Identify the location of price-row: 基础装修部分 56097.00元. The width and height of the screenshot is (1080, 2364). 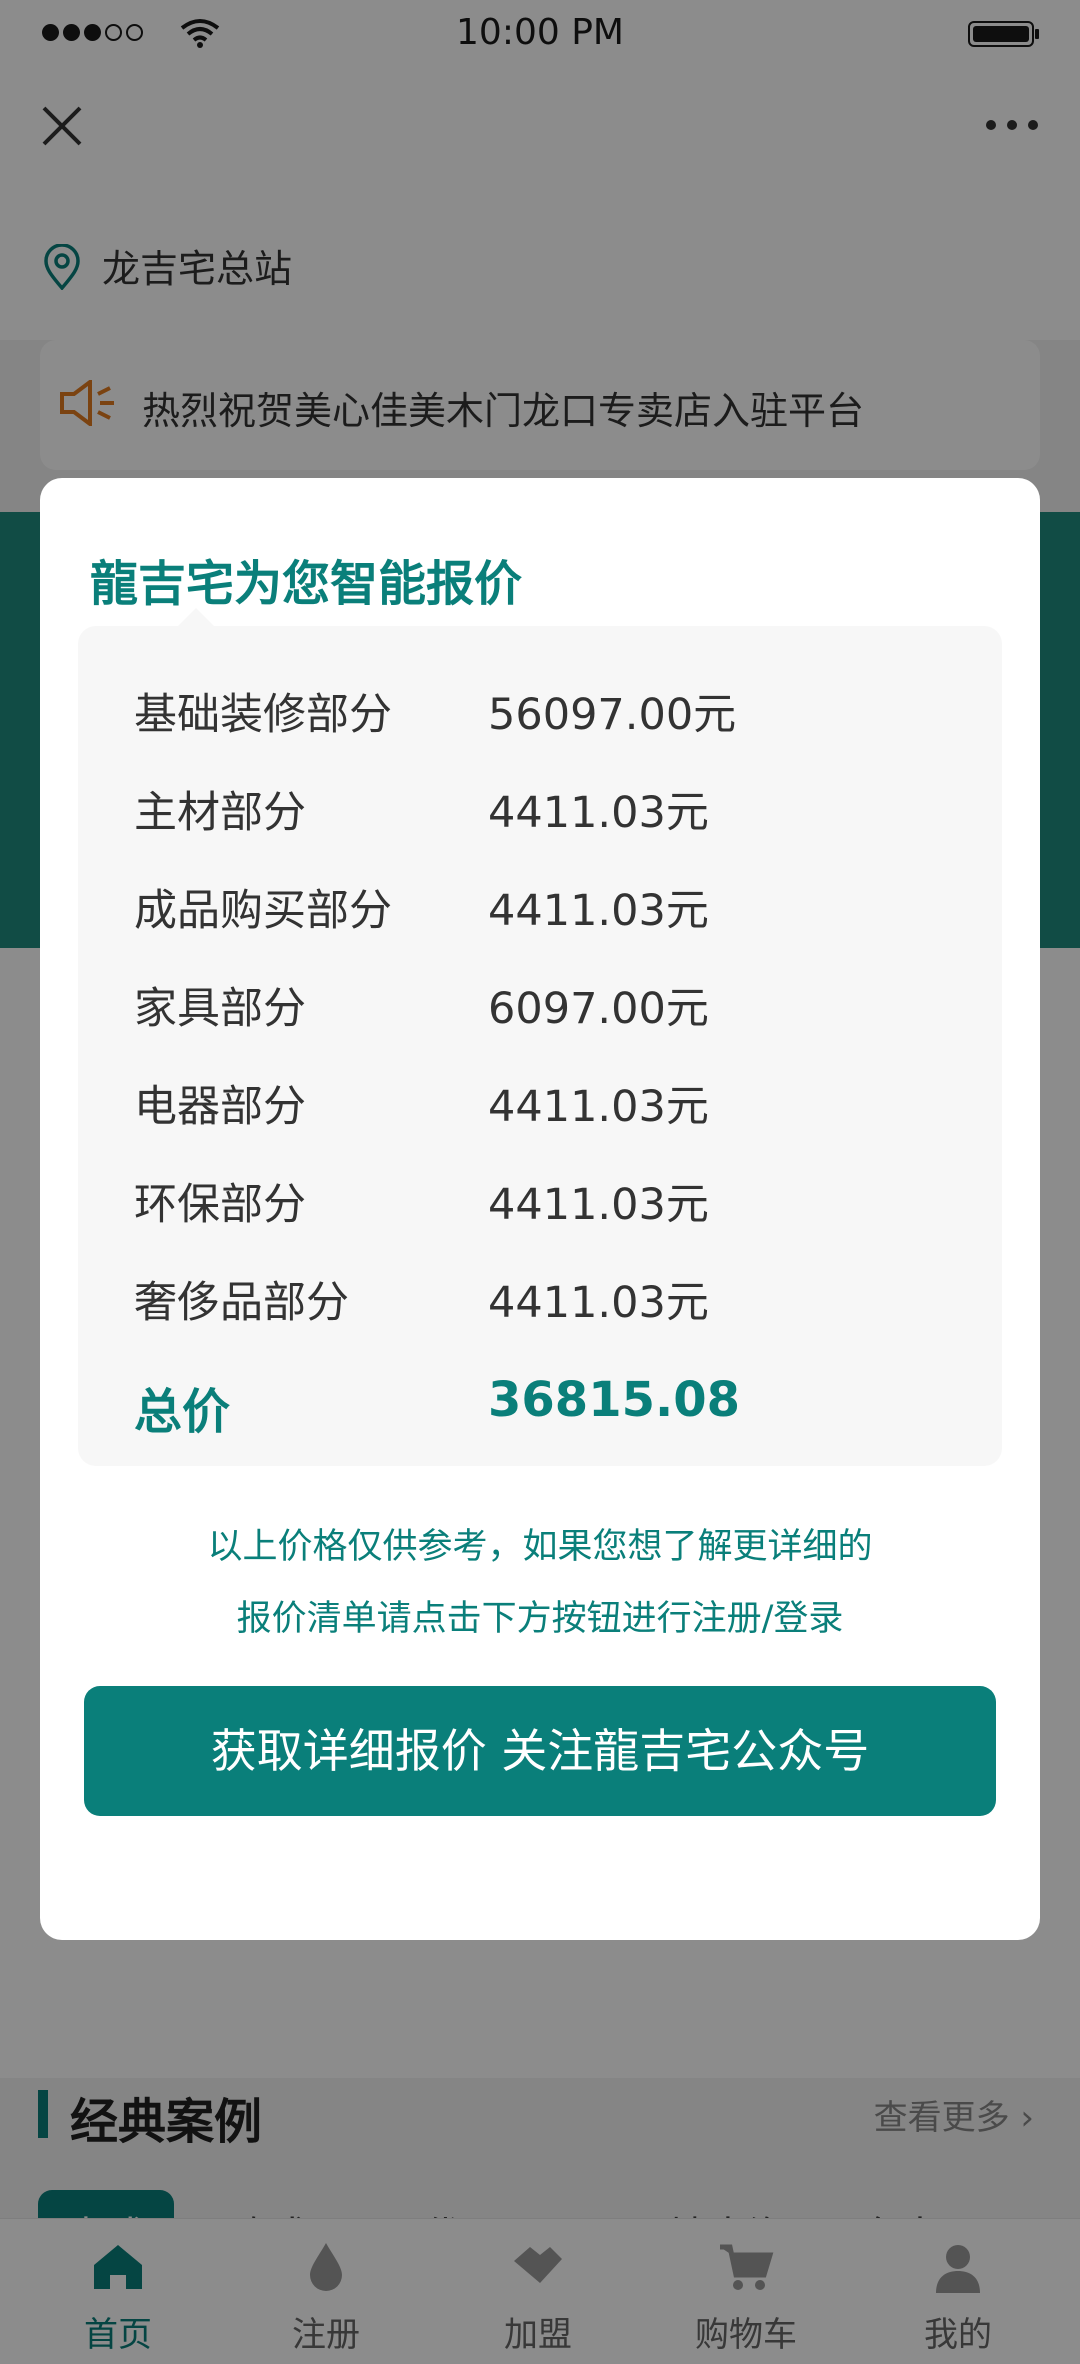
(540, 707).